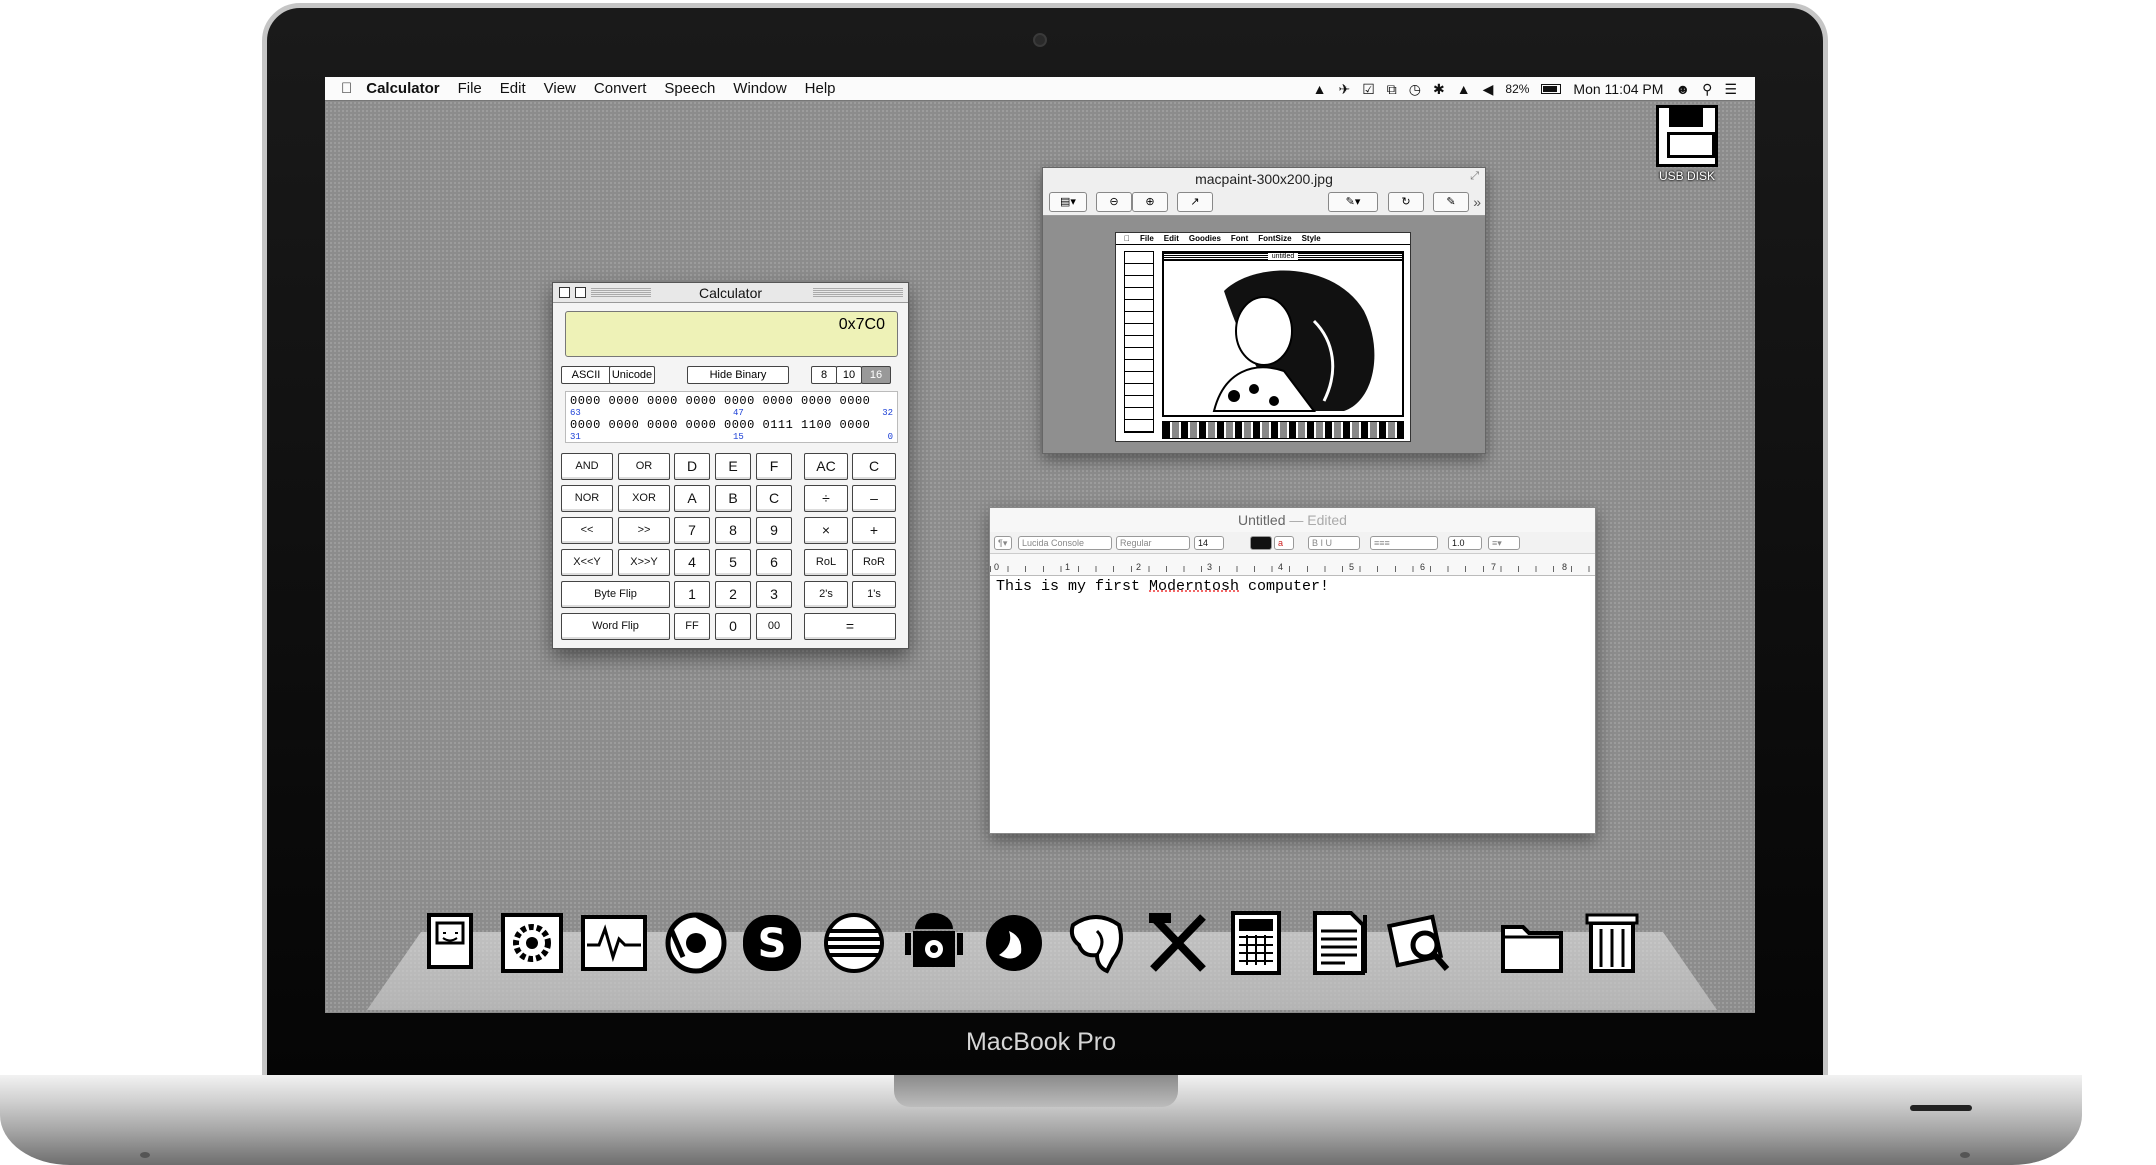 The height and width of the screenshot is (1165, 2156). I want to click on c-key: C, so click(774, 498).